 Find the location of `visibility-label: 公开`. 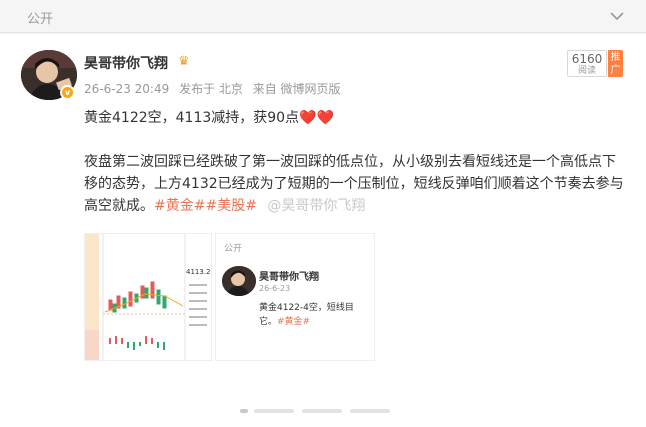

visibility-label: 公开 is located at coordinates (40, 19).